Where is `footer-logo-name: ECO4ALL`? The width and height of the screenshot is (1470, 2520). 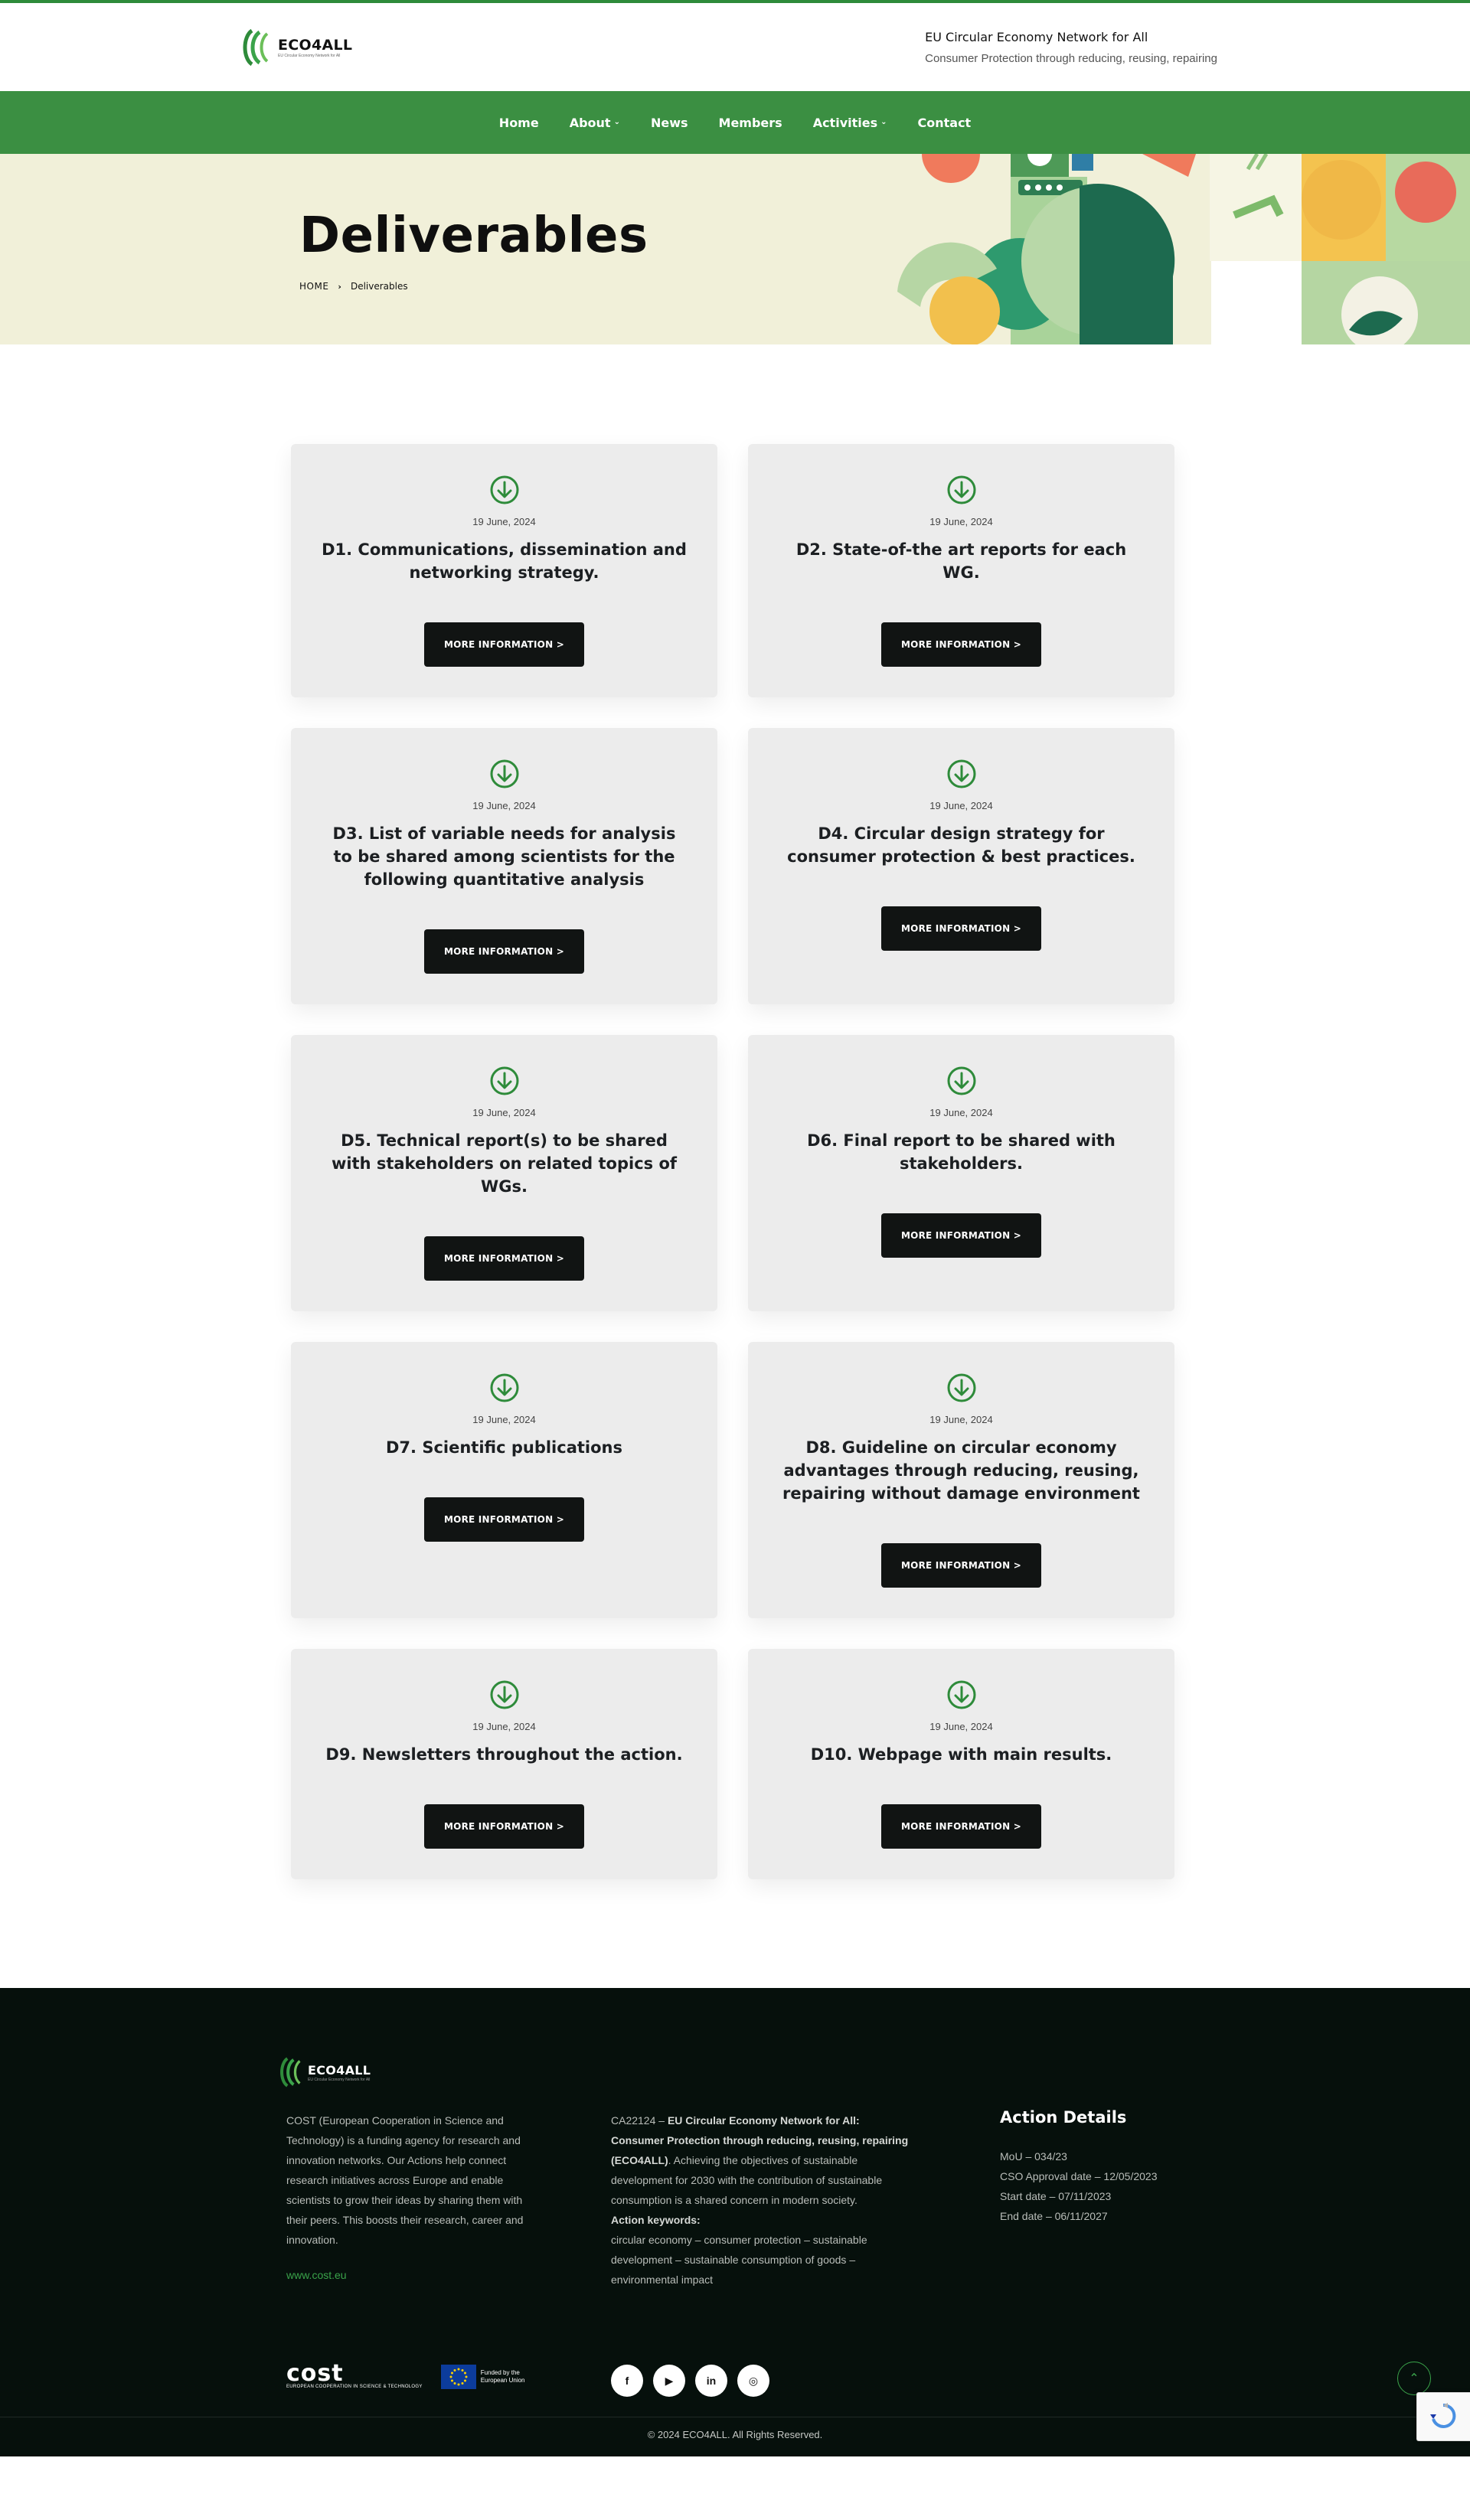
footer-logo-name: ECO4ALL is located at coordinates (339, 2070).